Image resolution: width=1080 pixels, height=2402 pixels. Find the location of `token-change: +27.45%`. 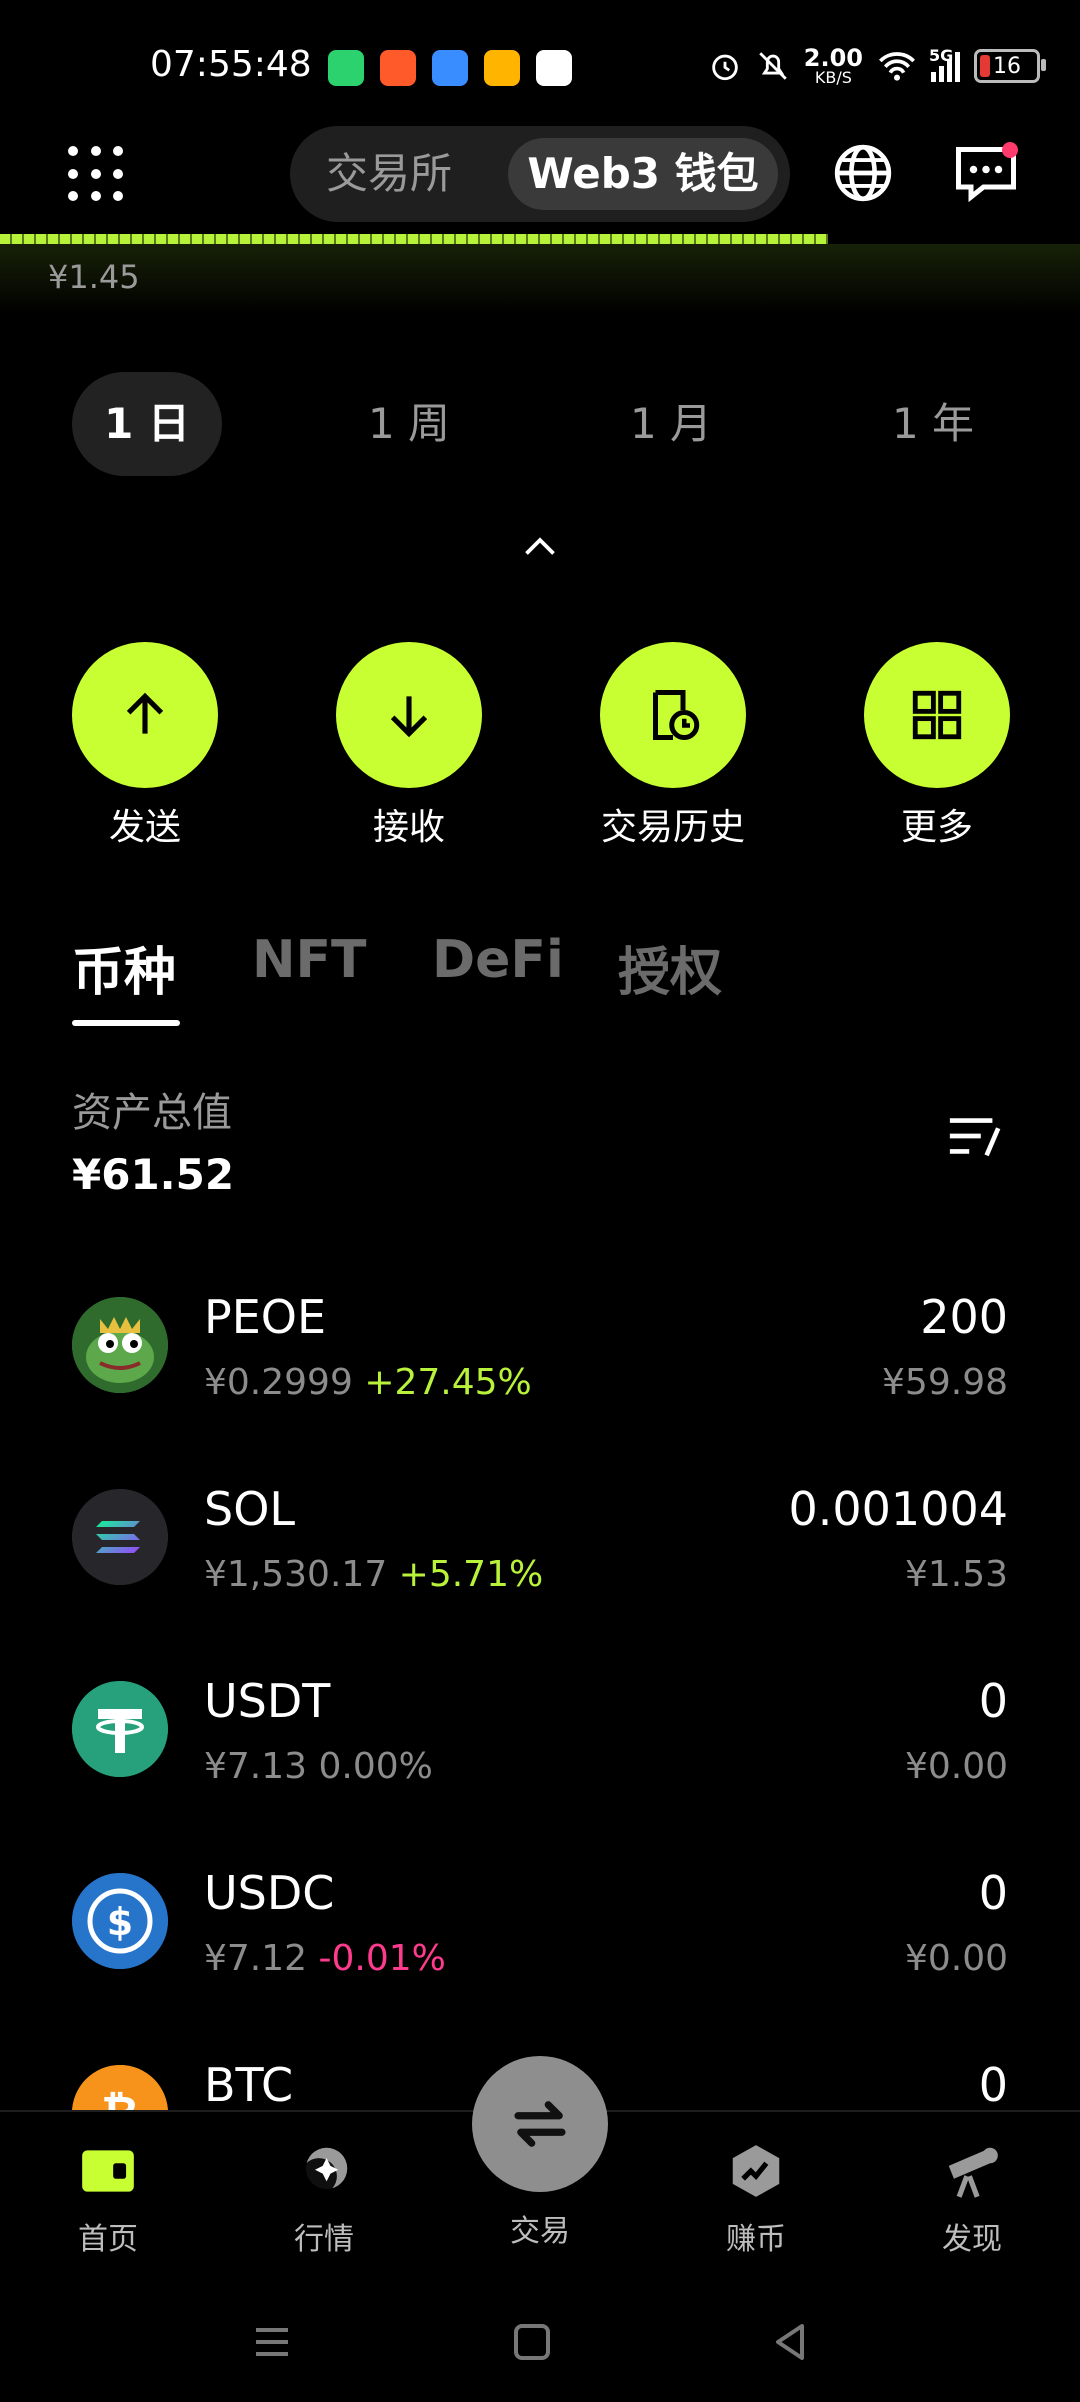

token-change: +27.45% is located at coordinates (448, 1382).